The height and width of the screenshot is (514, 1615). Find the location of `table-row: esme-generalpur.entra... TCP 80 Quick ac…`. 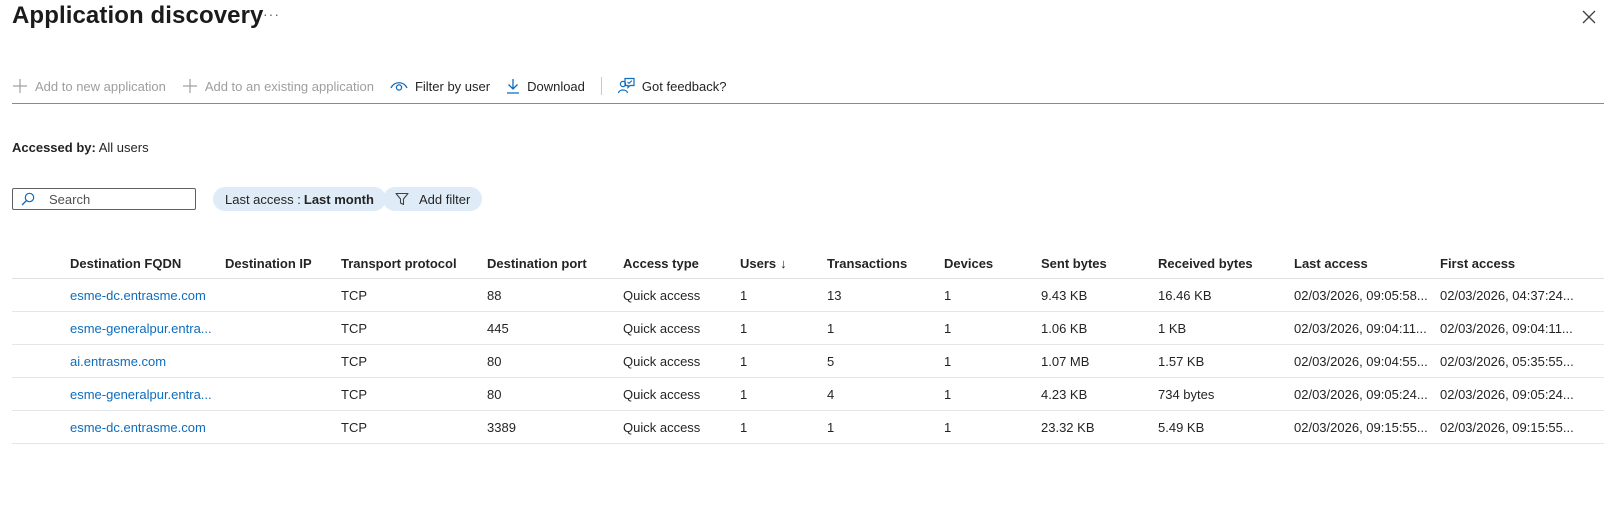

table-row: esme-generalpur.entra... TCP 80 Quick ac… is located at coordinates (808, 394).